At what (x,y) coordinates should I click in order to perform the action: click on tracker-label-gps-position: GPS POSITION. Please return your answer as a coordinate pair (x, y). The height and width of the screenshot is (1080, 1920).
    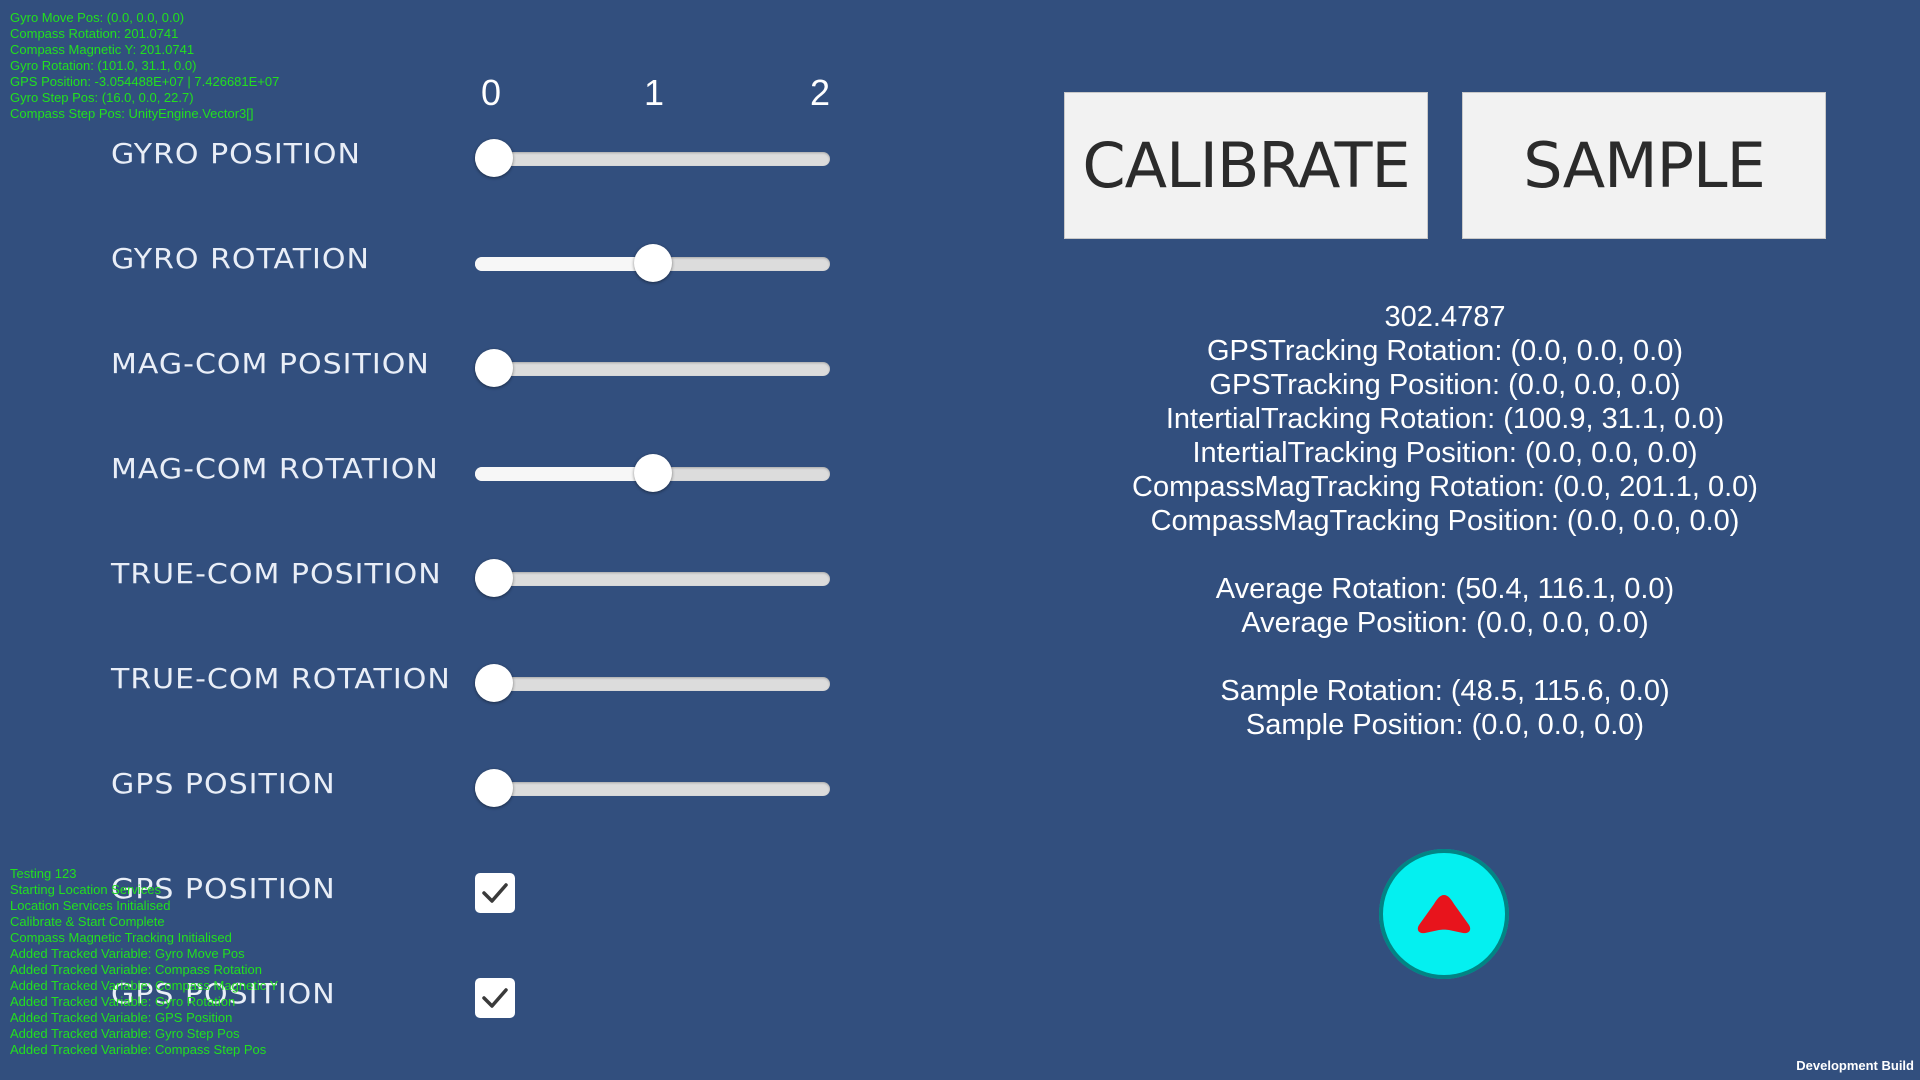
    Looking at the image, I should click on (223, 784).